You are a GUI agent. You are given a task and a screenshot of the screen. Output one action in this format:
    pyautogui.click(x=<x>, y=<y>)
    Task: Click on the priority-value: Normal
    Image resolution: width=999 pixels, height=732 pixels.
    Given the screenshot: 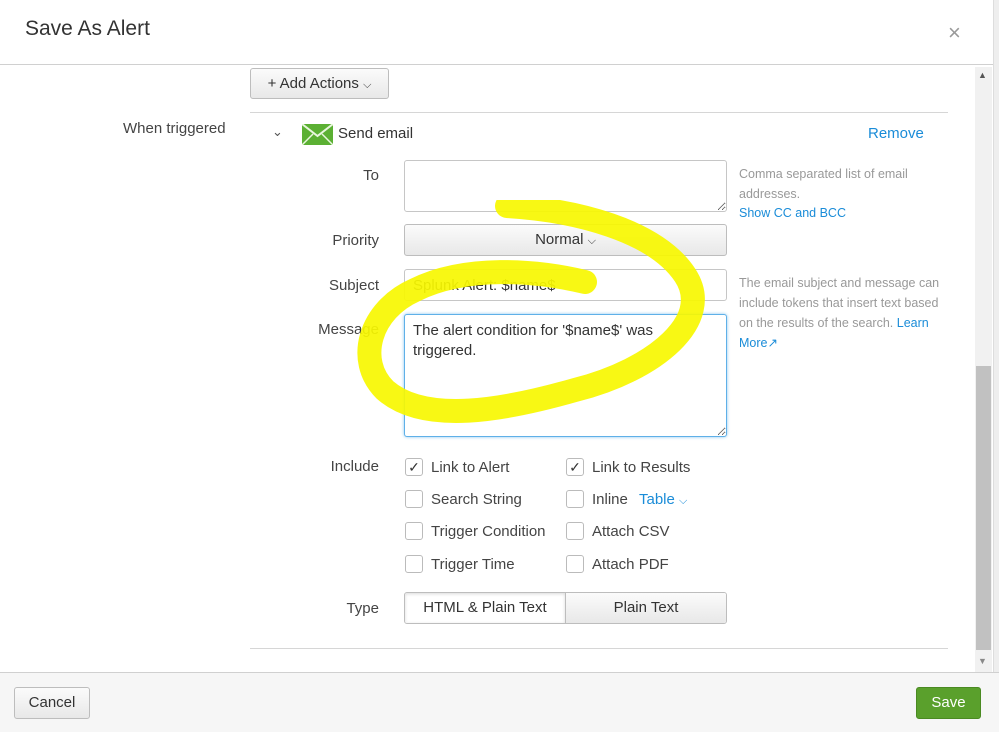 What is the action you would take?
    pyautogui.click(x=559, y=239)
    